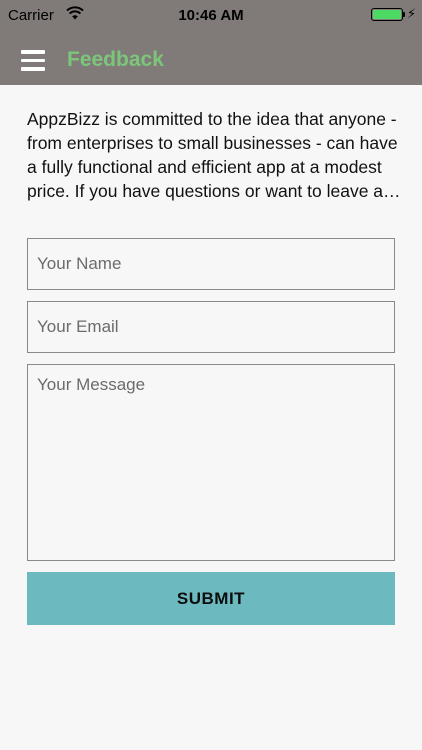 This screenshot has height=750, width=422. Describe the element at coordinates (33, 60) in the screenshot. I see `hamburger-menu-icon` at that location.